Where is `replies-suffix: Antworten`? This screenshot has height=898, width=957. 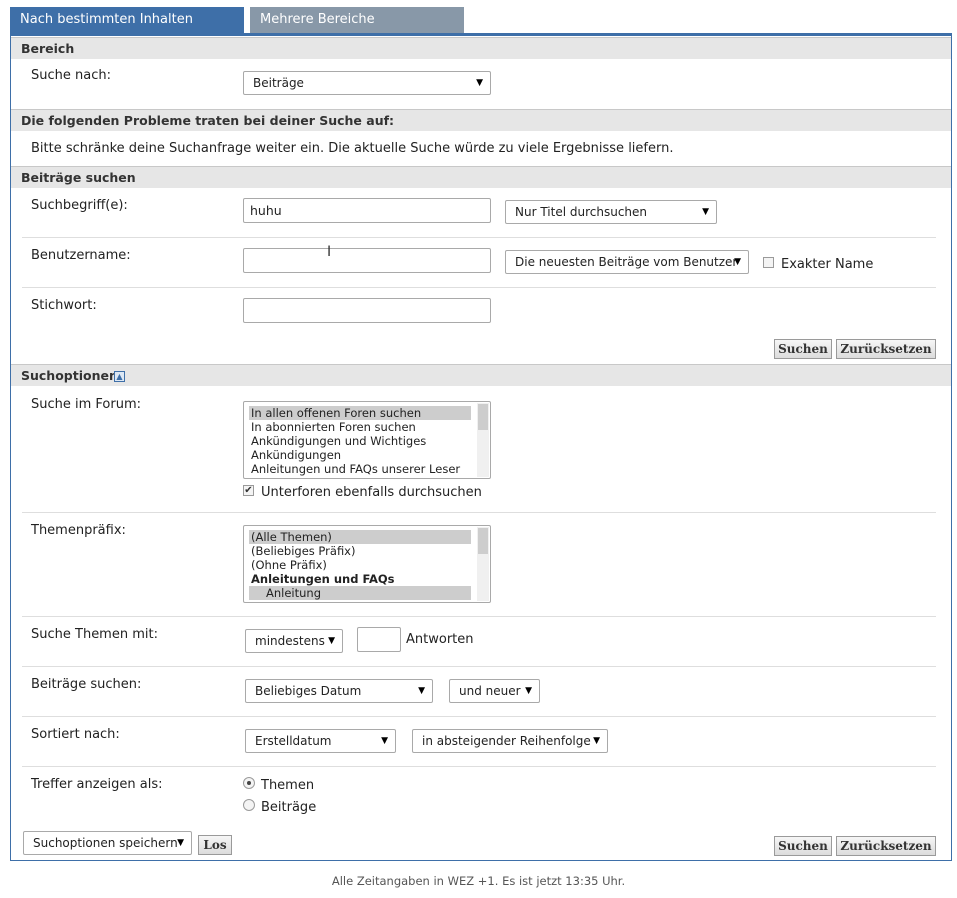
replies-suffix: Antworten is located at coordinates (440, 639).